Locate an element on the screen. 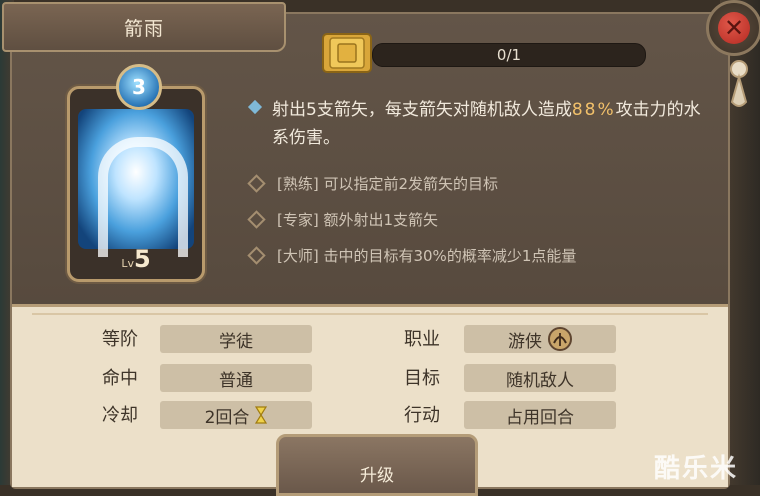  card-level: Lv5 is located at coordinates (136, 259).